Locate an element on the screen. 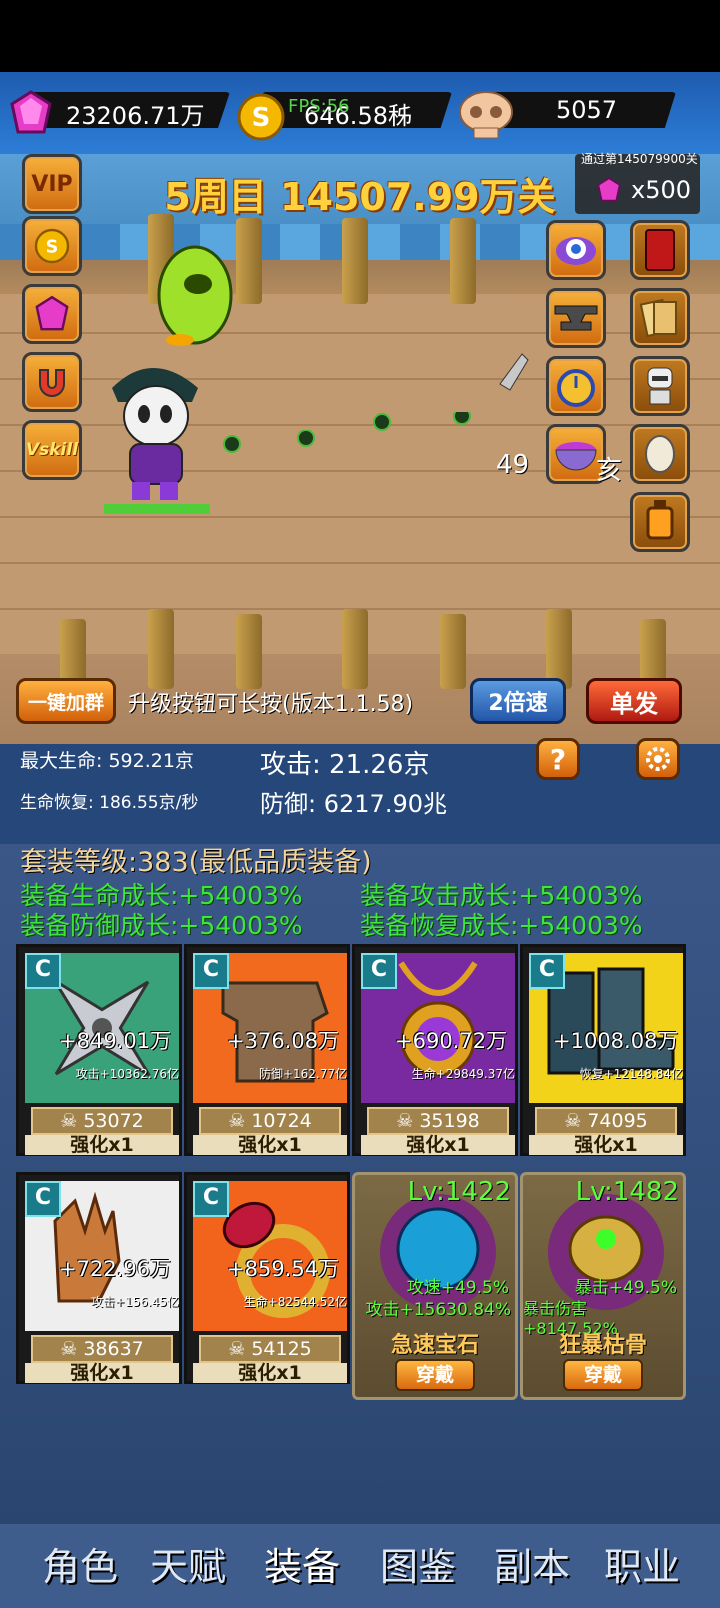 The height and width of the screenshot is (1608, 720). equip-card-amulet: C +690.72万 生命+29849.37亿 ☠ 35198 强化x1 is located at coordinates (435, 1050).